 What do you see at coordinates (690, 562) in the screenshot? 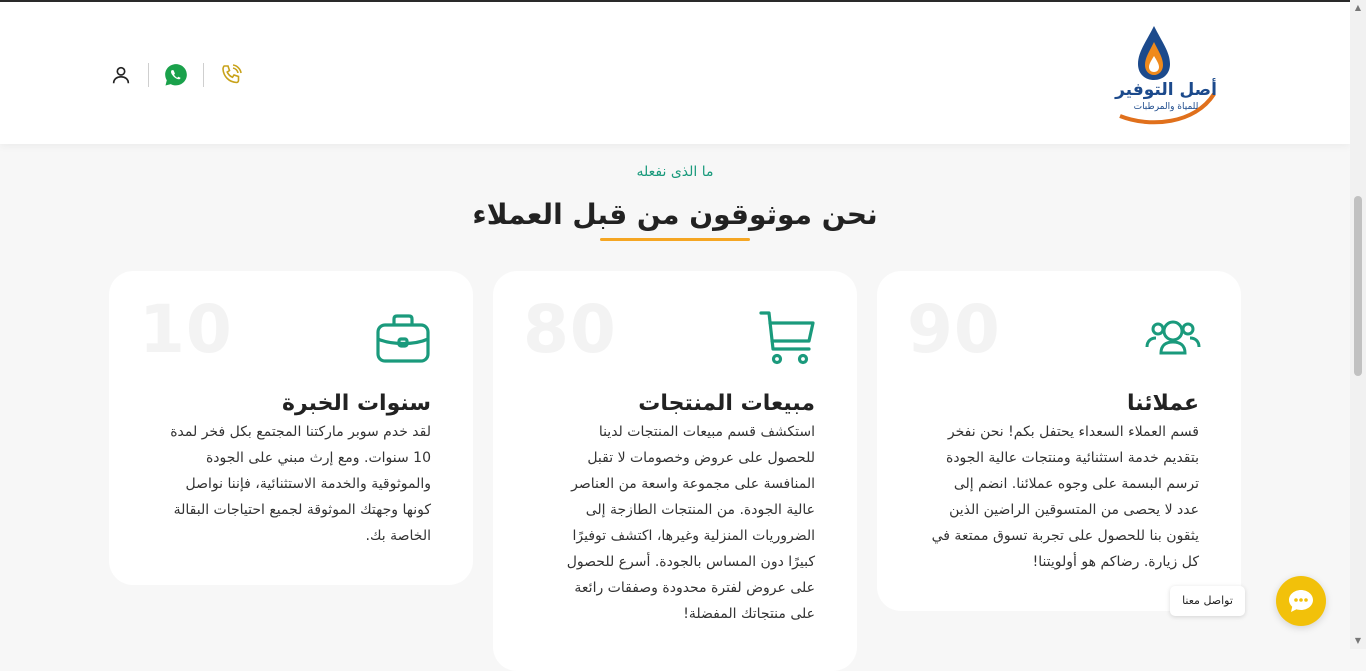
I see `description-line: كبيرًا دون المساس بالجودة. أسرع للحصول` at bounding box center [690, 562].